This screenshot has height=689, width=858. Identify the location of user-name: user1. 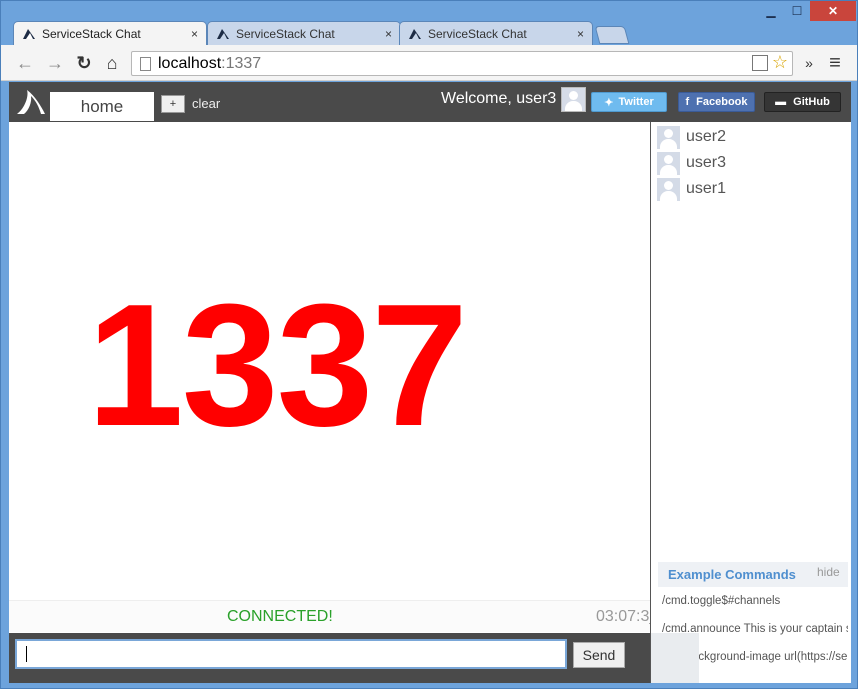
(706, 188).